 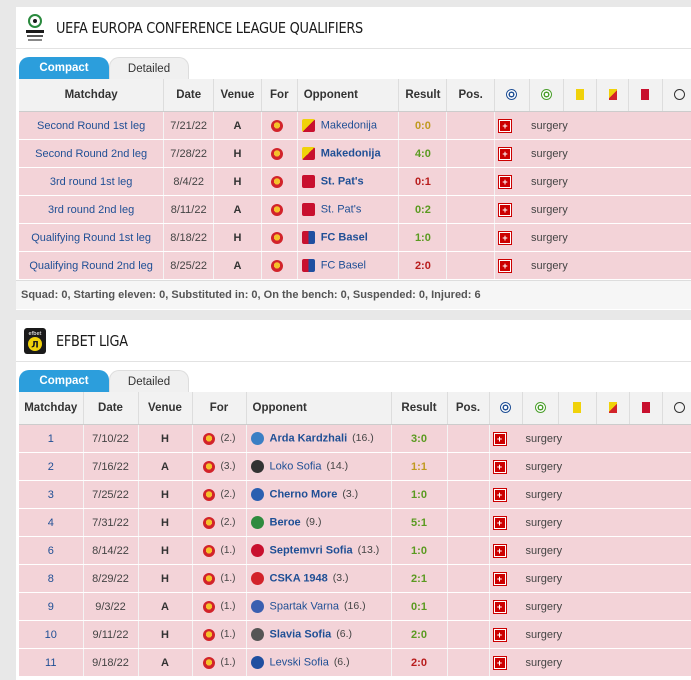 I want to click on matchday-link: 8, so click(x=51, y=578).